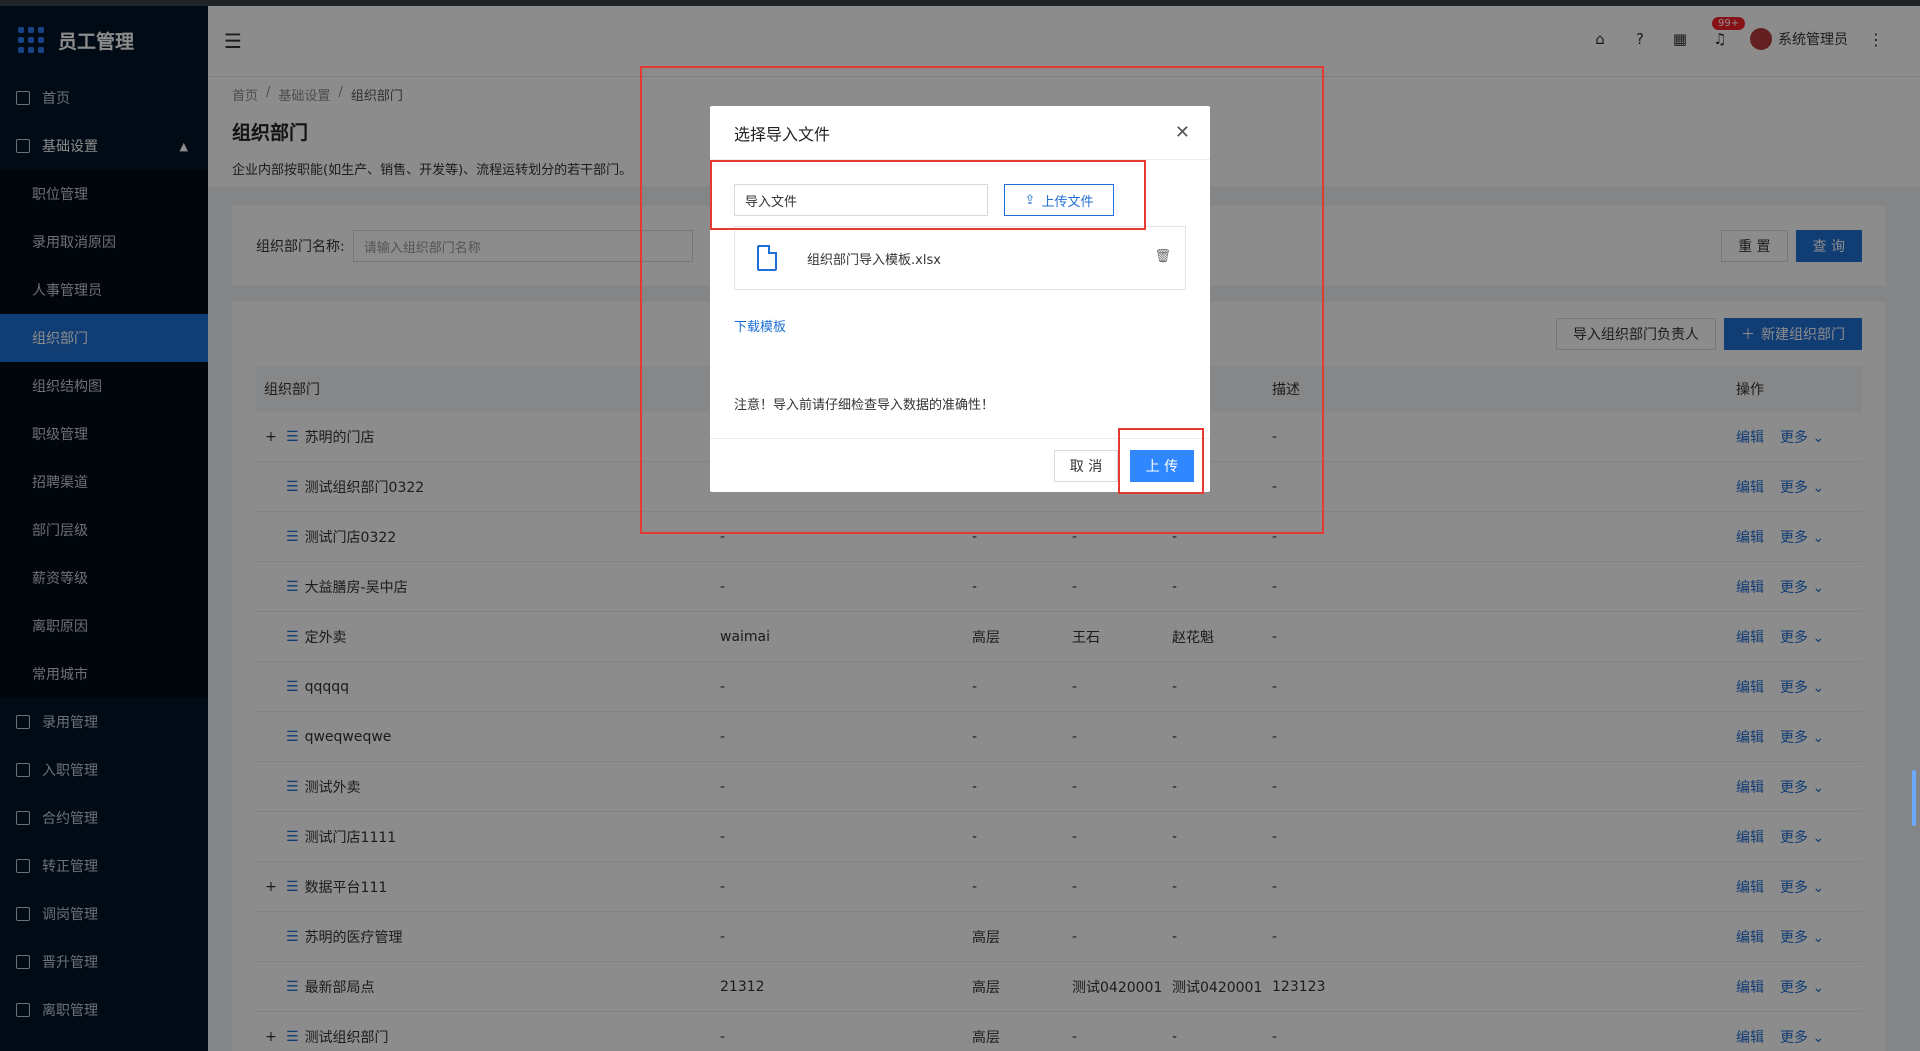  What do you see at coordinates (782, 134) in the screenshot?
I see `dialog-title: 选择导入文件` at bounding box center [782, 134].